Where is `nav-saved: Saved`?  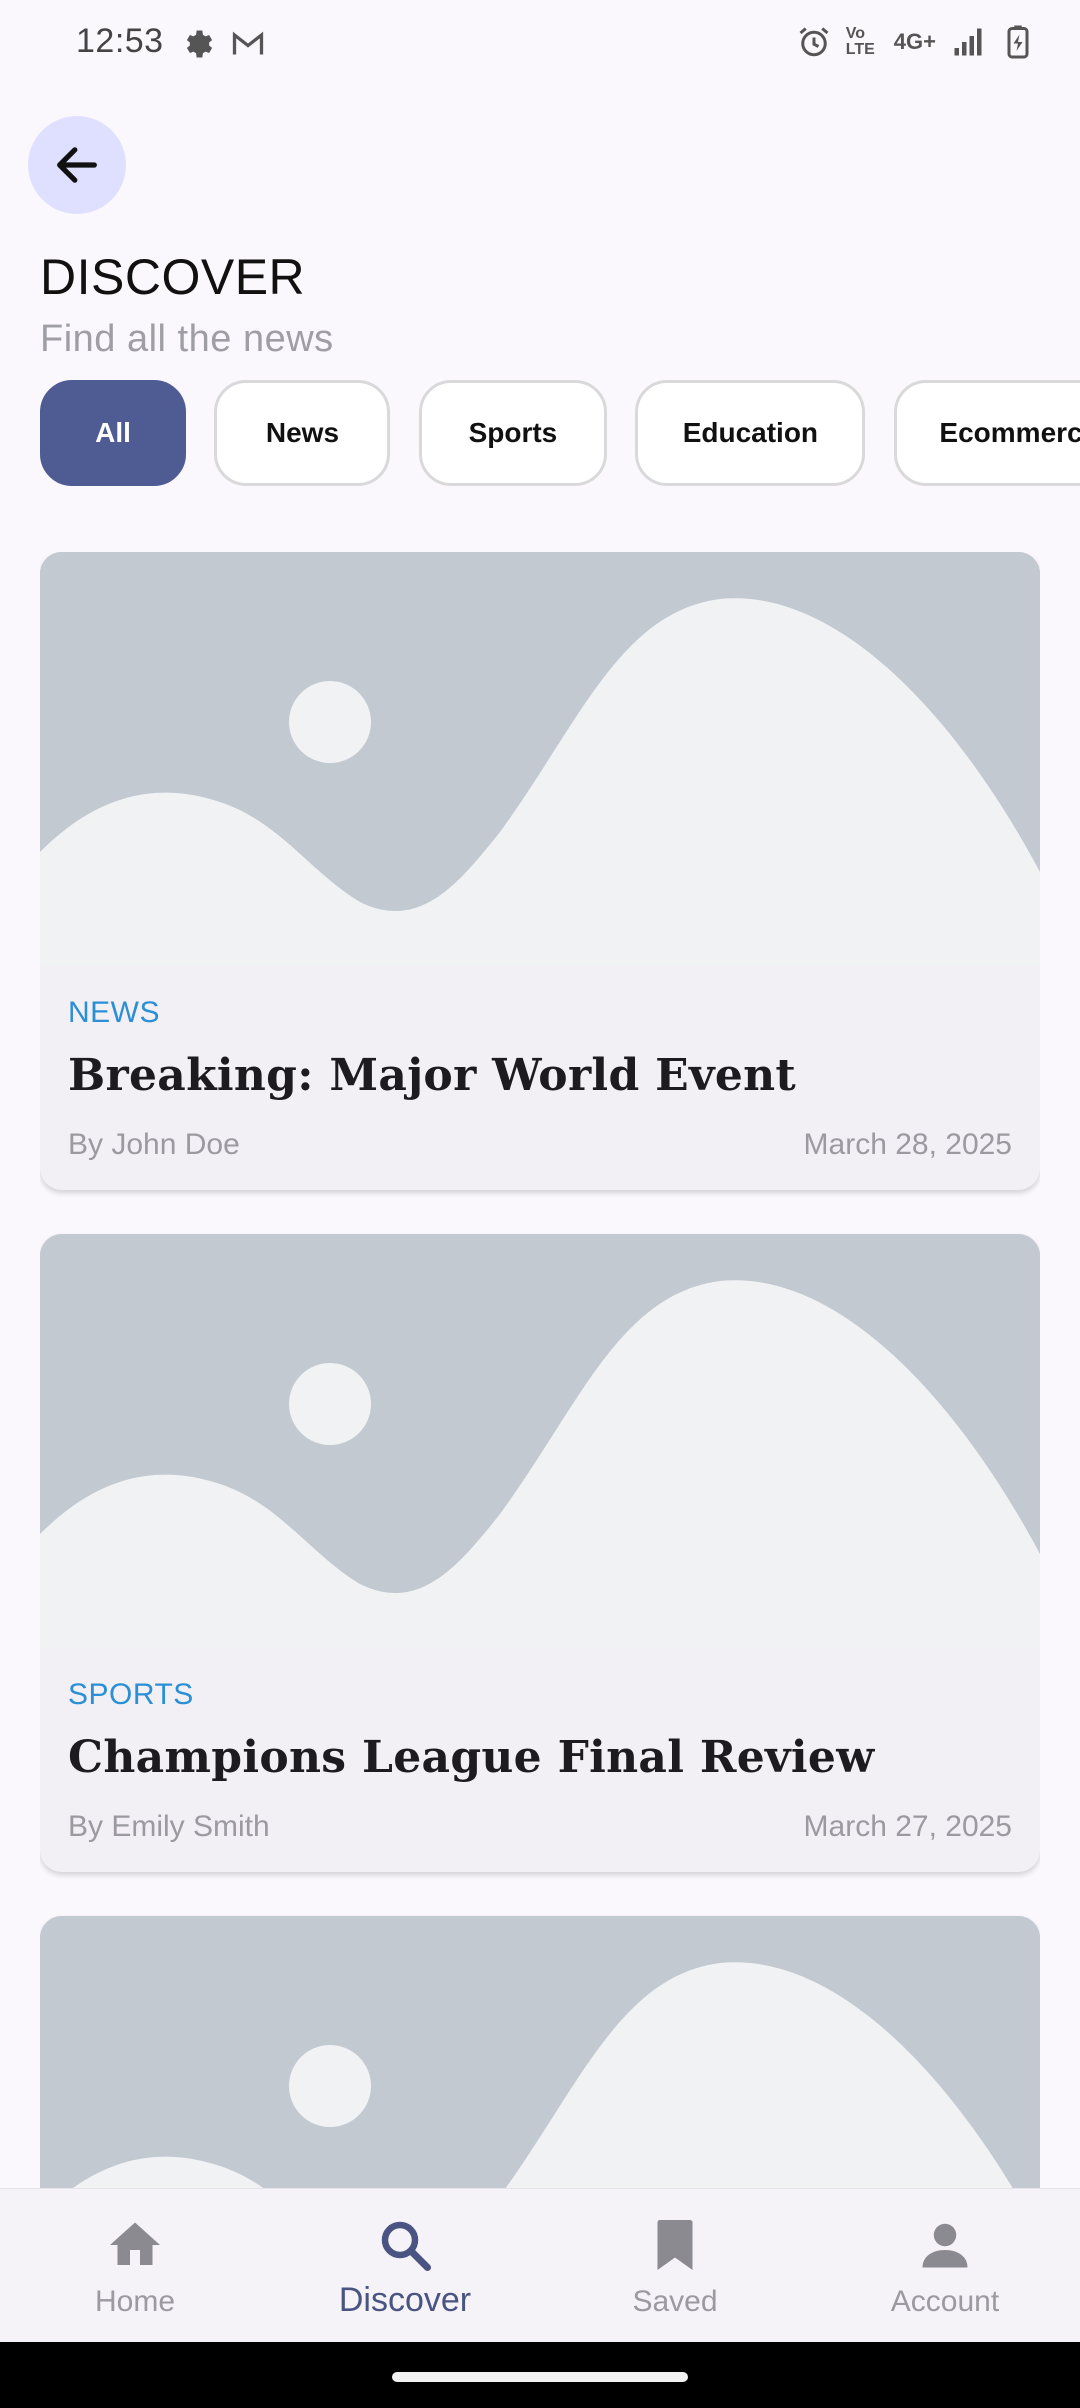 nav-saved: Saved is located at coordinates (675, 2265).